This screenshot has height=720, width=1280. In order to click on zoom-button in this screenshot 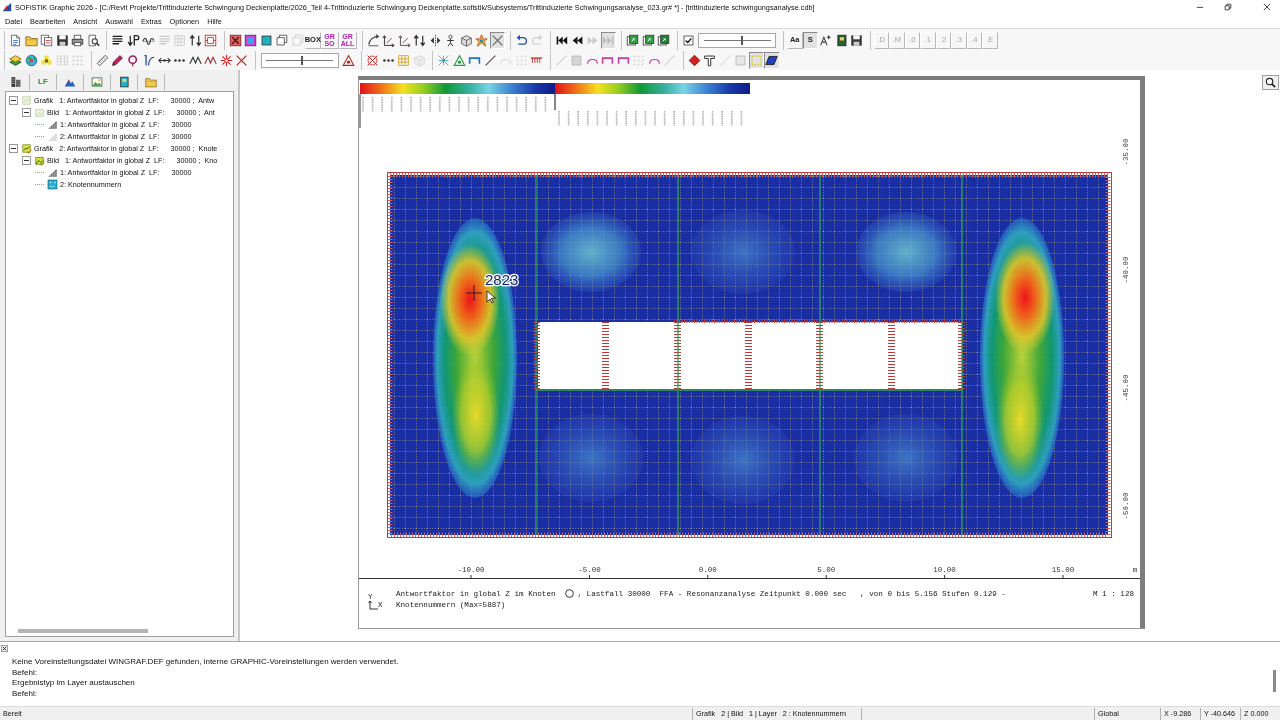, I will do `click(1270, 82)`.